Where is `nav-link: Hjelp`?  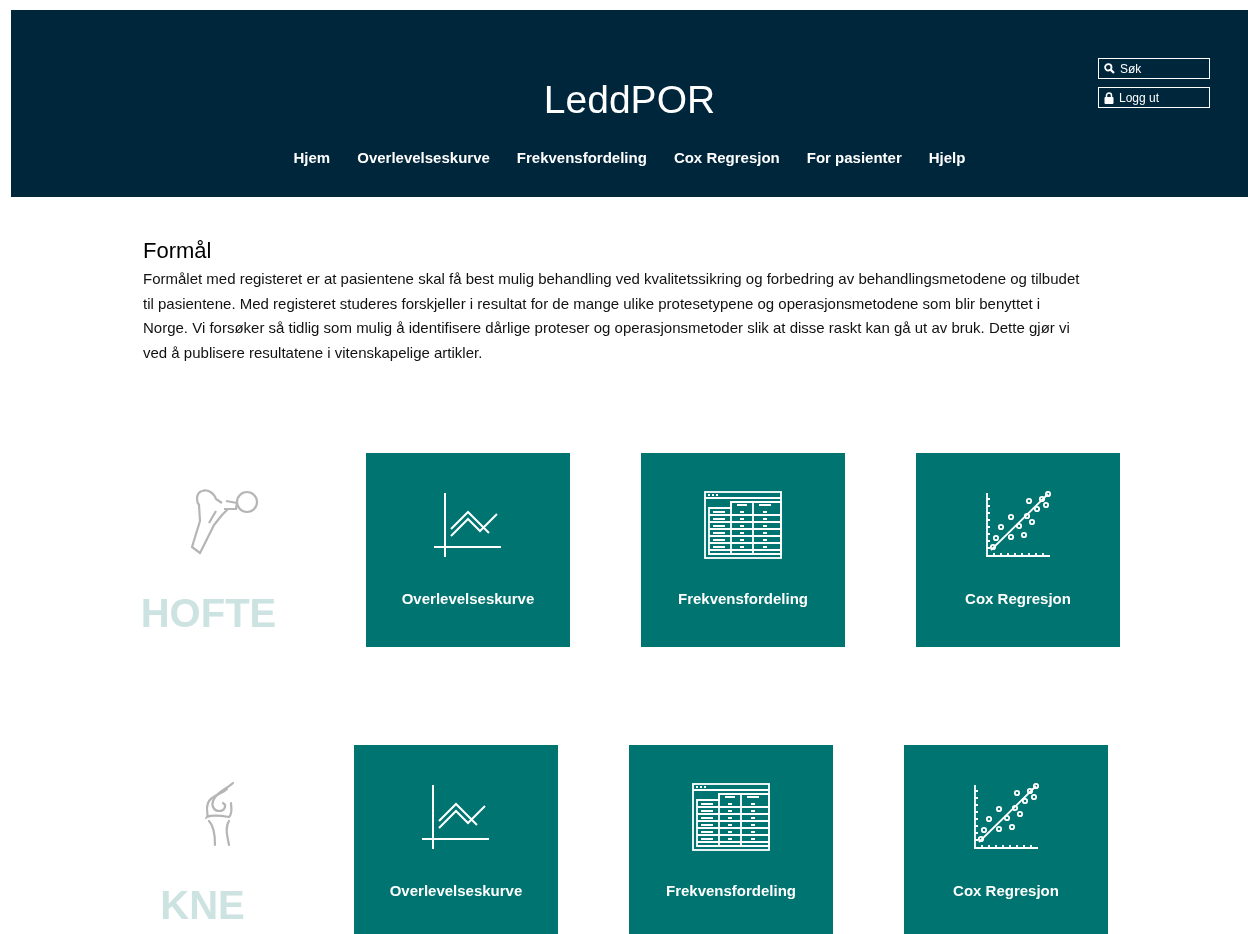
nav-link: Hjelp is located at coordinates (947, 158).